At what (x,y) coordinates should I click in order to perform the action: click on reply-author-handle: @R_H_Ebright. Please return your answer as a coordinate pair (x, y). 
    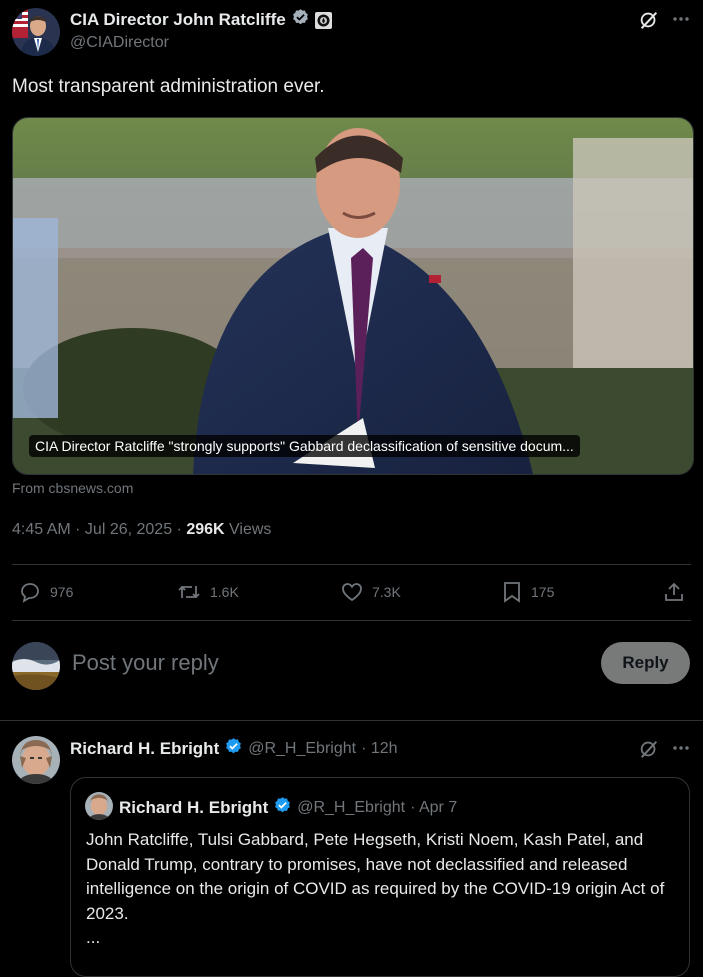
    Looking at the image, I should click on (302, 749).